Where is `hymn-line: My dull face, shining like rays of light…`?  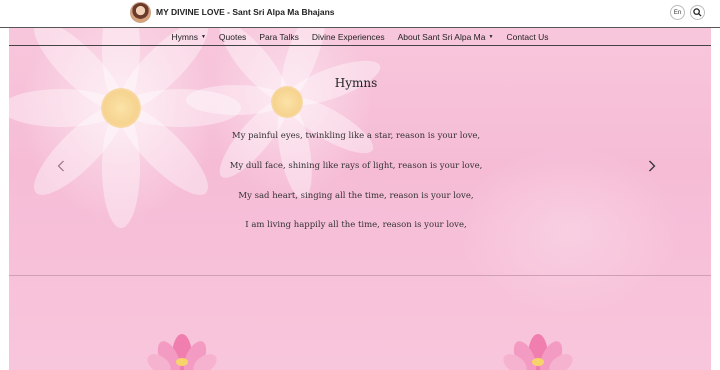 hymn-line: My dull face, shining like rays of light… is located at coordinates (356, 166).